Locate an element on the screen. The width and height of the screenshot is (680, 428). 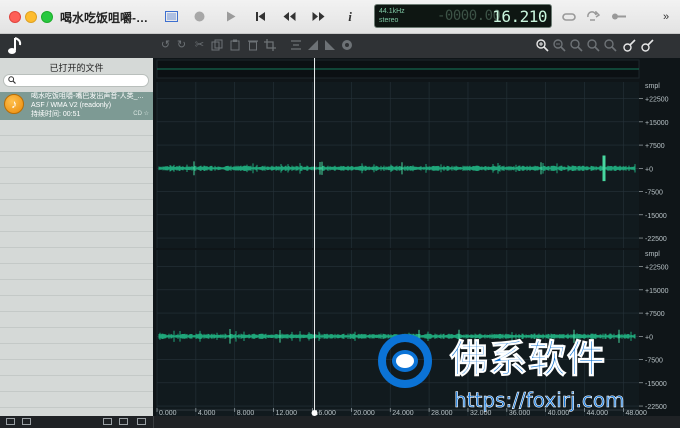
zoom-fit-button is located at coordinates (576, 45).